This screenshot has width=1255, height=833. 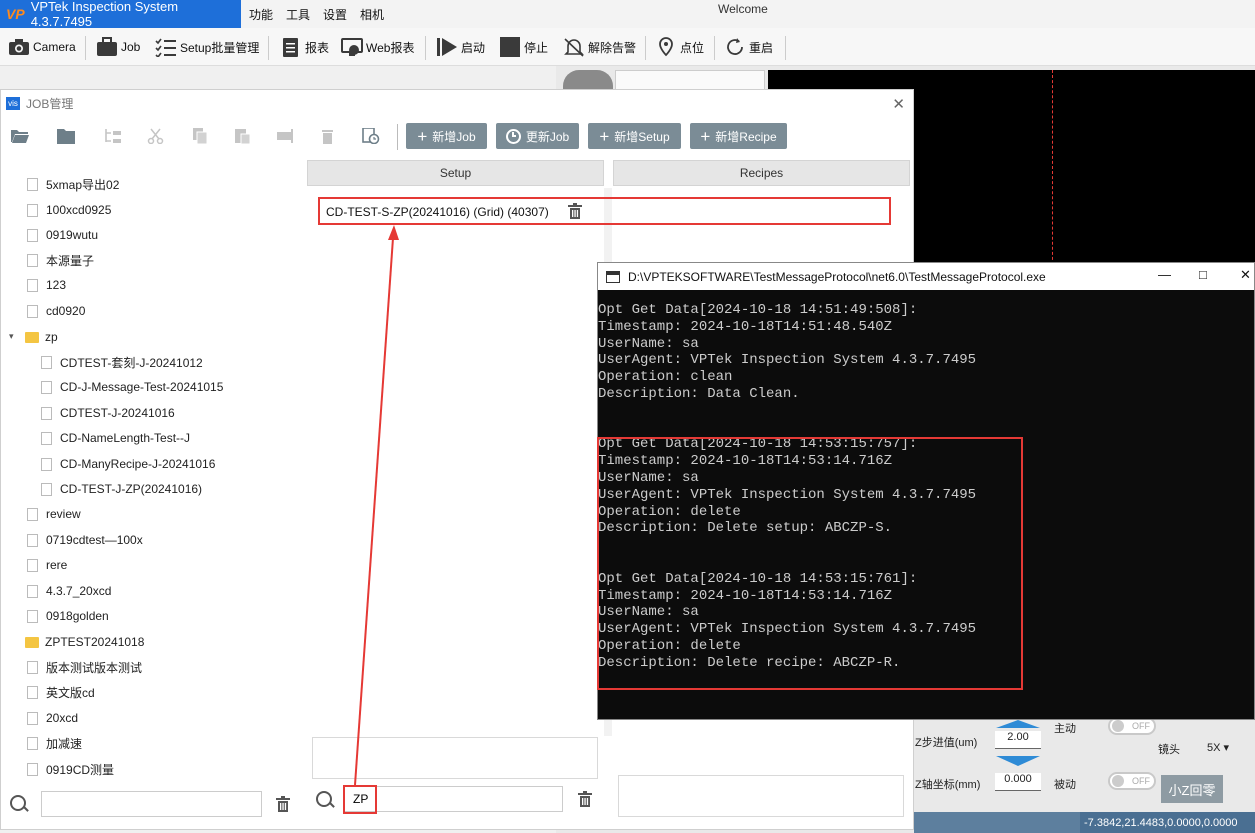 What do you see at coordinates (1167, 822) in the screenshot?
I see `status-coordinates: -7.3842,21.4483,0.0000,0.0000` at bounding box center [1167, 822].